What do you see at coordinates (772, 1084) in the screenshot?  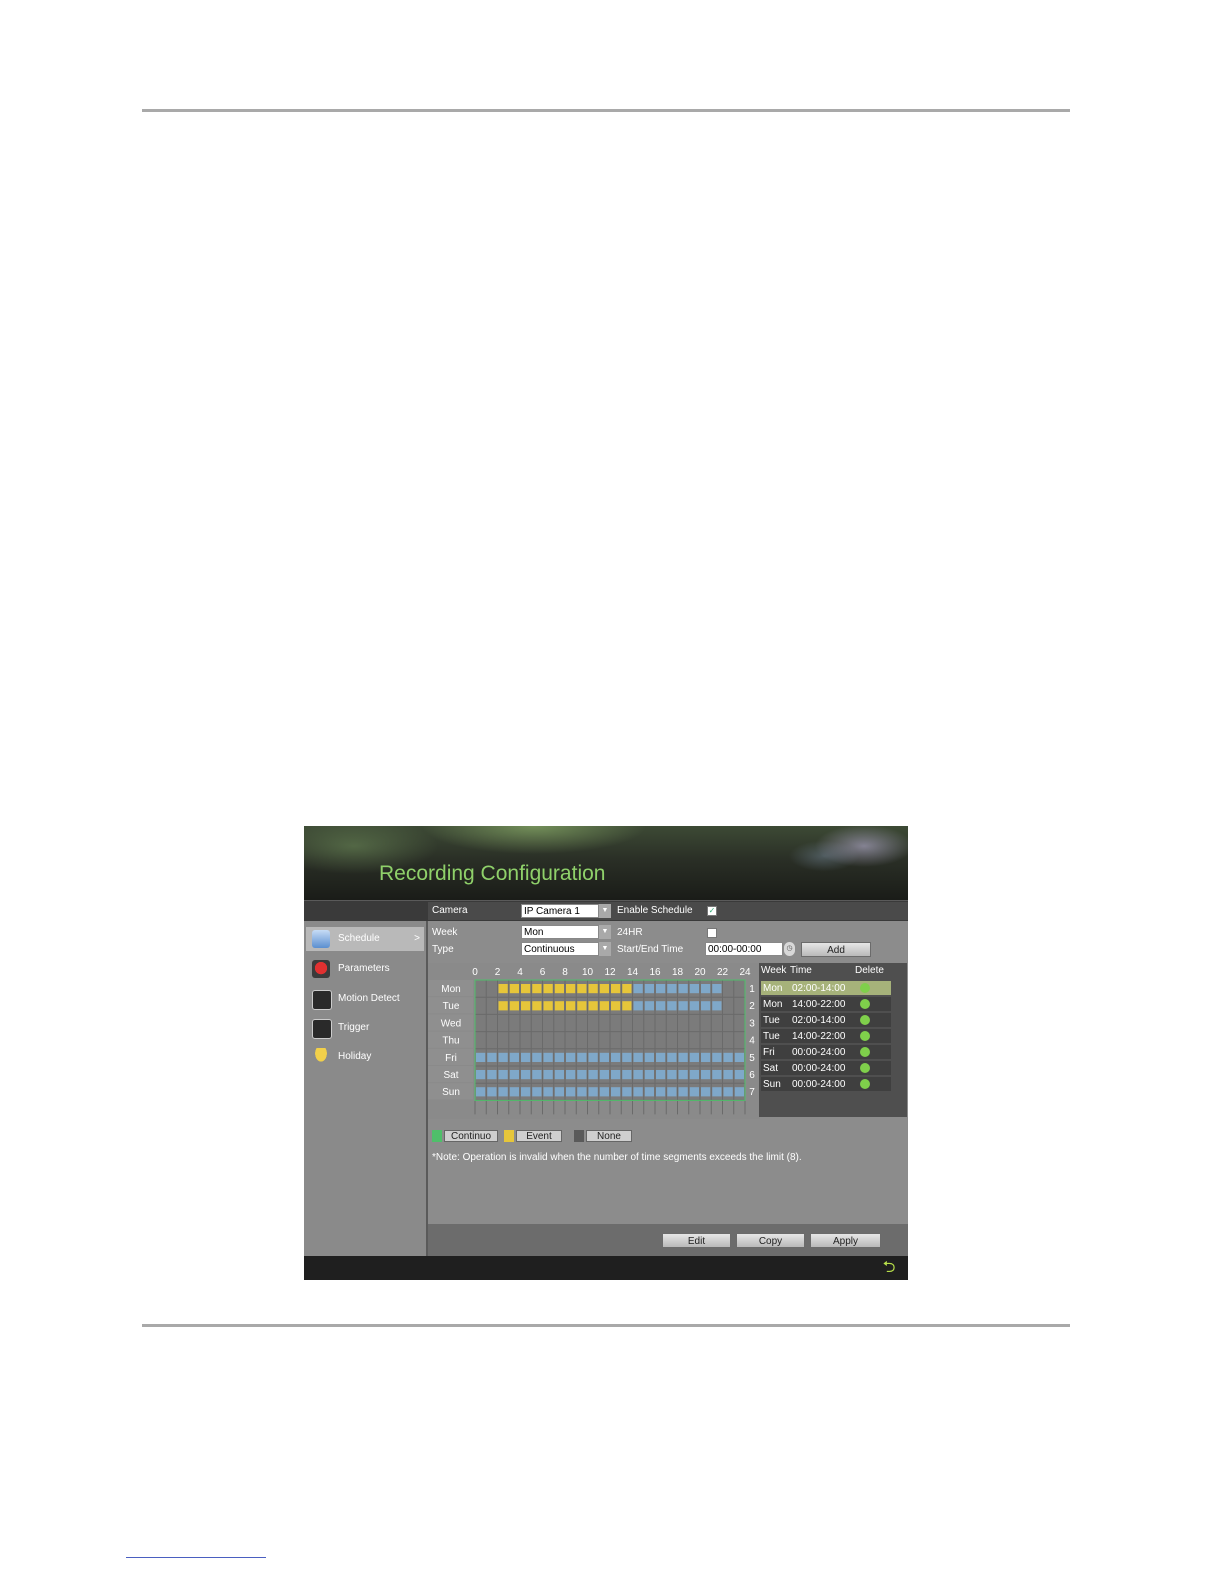 I see `list-item-week: Sun` at bounding box center [772, 1084].